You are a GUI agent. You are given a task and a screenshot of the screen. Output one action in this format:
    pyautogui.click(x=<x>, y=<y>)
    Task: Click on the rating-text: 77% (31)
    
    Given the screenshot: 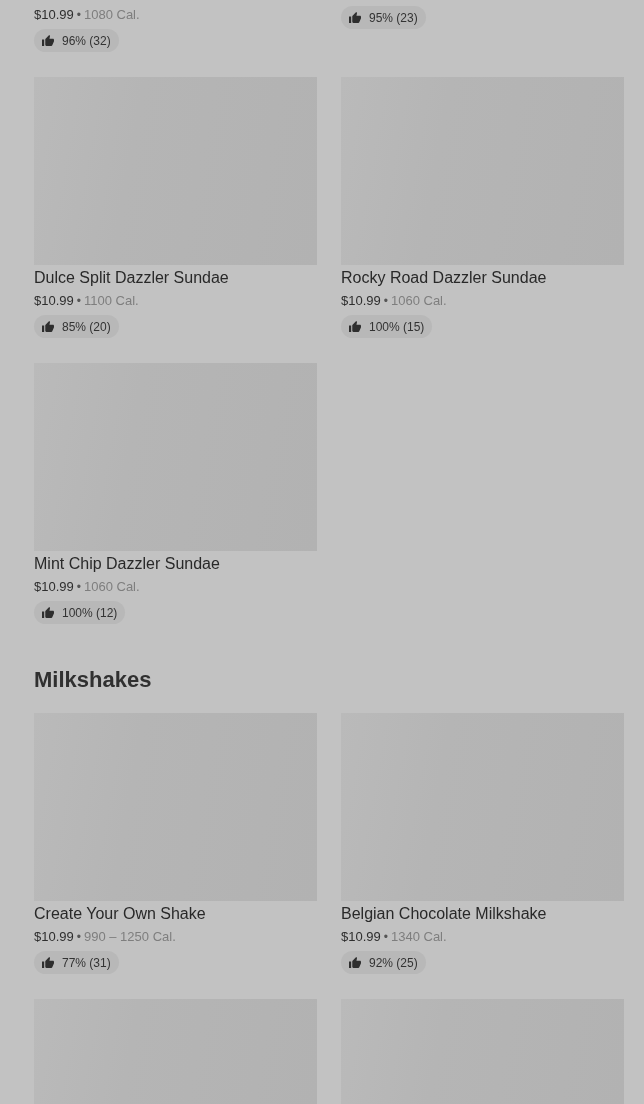 What is the action you would take?
    pyautogui.click(x=86, y=962)
    